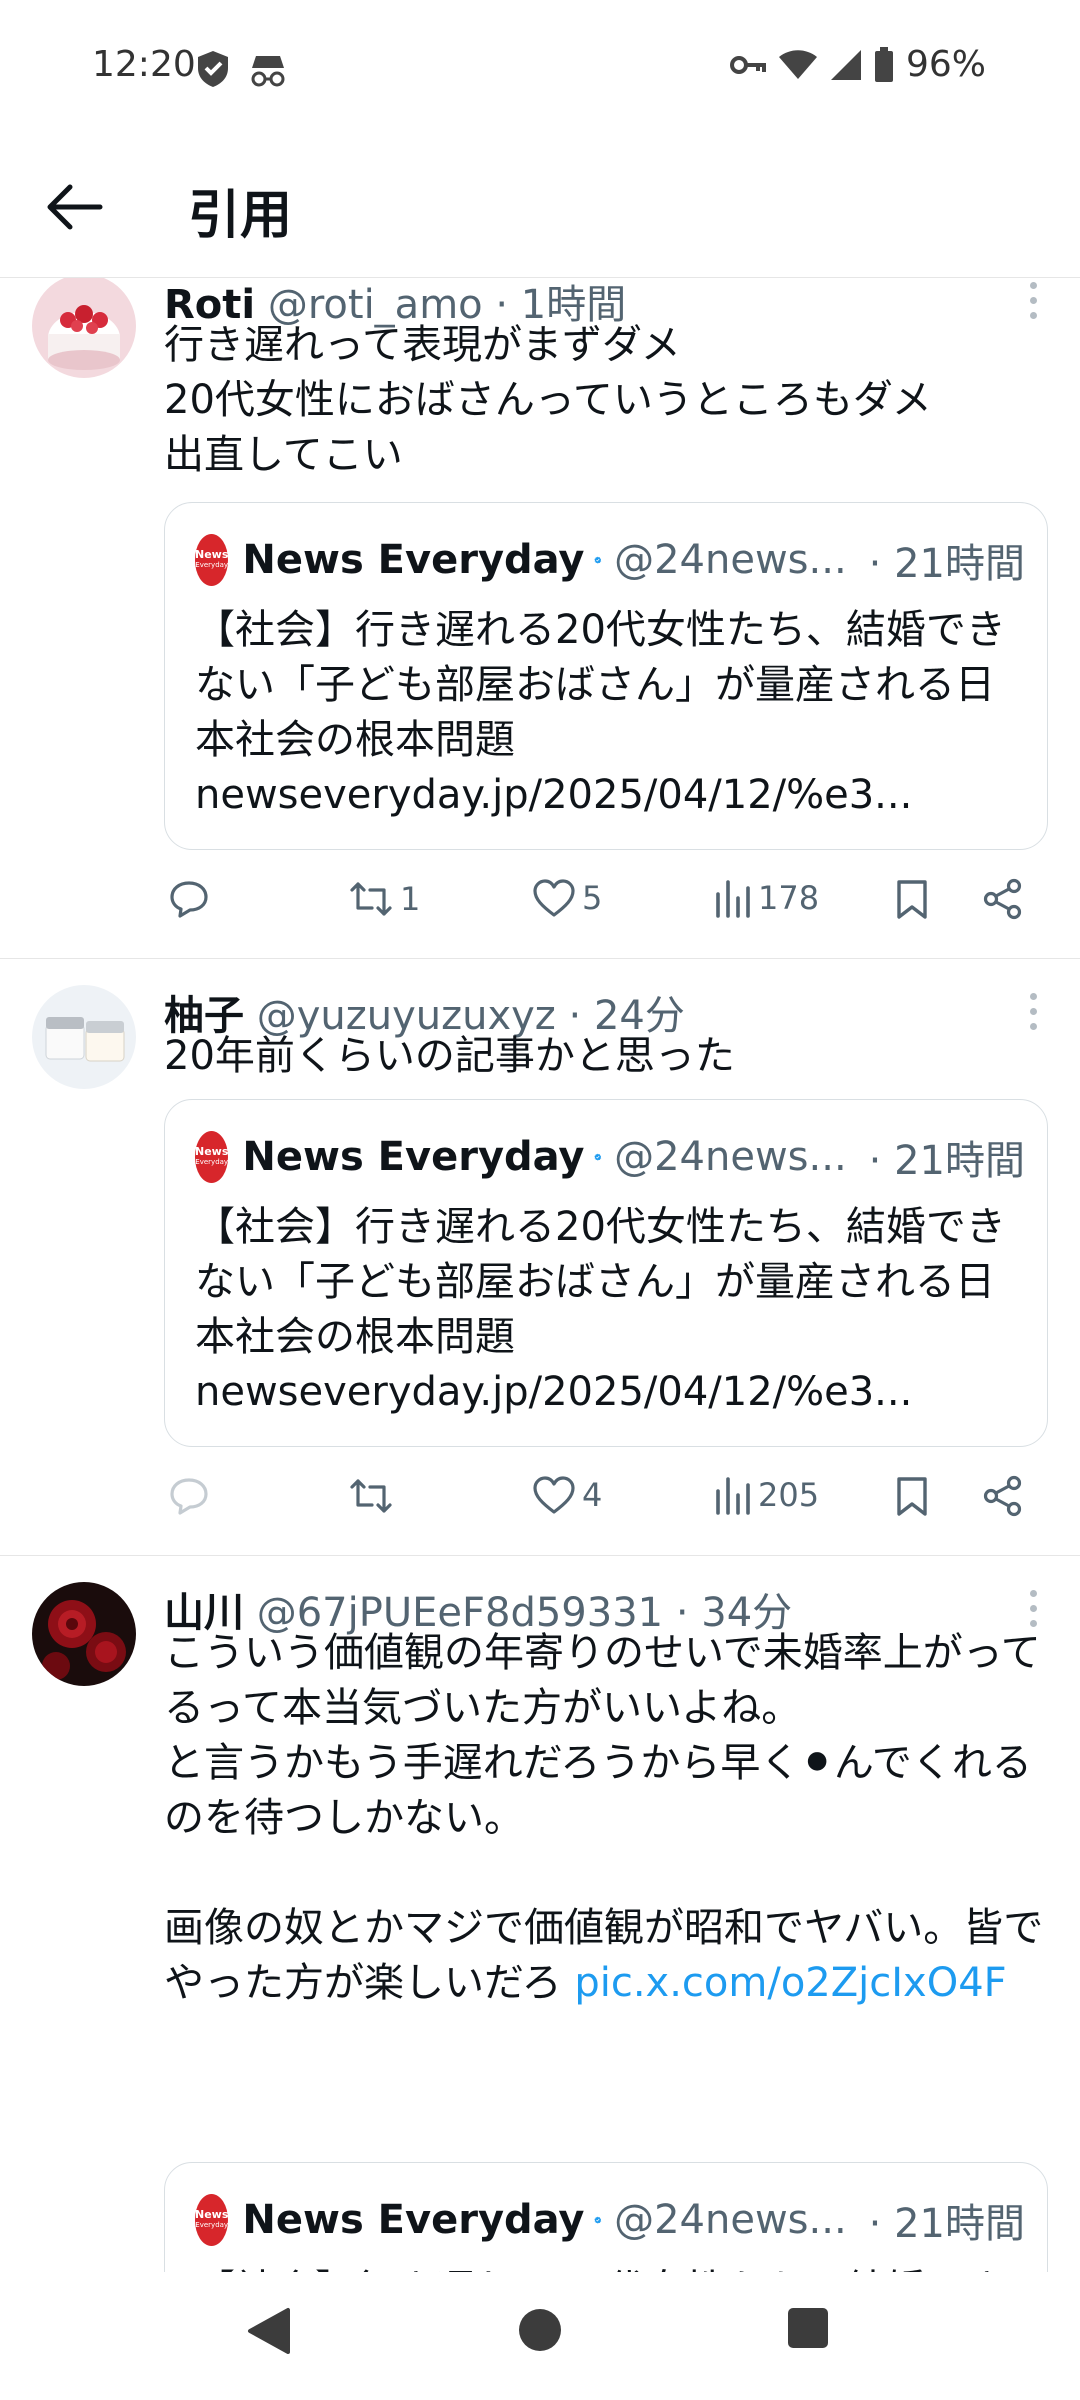 The height and width of the screenshot is (2400, 1080). Describe the element at coordinates (540, 67) in the screenshot. I see `status-bar: 12:20 96%` at that location.